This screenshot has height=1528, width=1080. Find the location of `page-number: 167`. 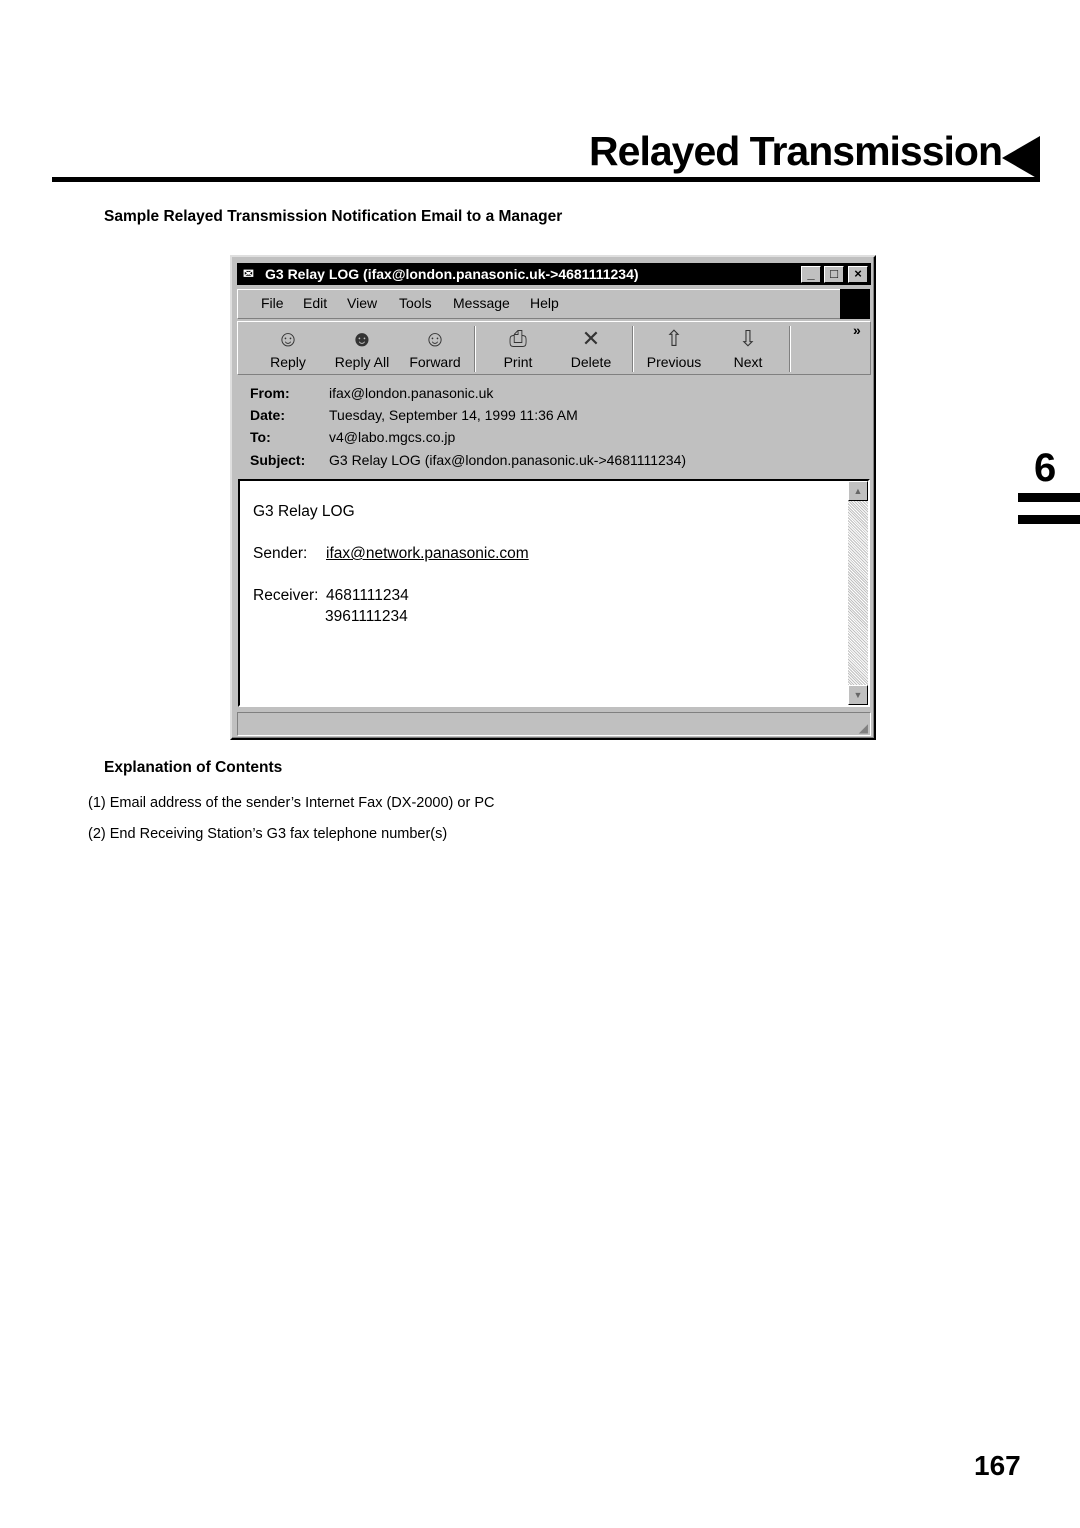

page-number: 167 is located at coordinates (997, 1465).